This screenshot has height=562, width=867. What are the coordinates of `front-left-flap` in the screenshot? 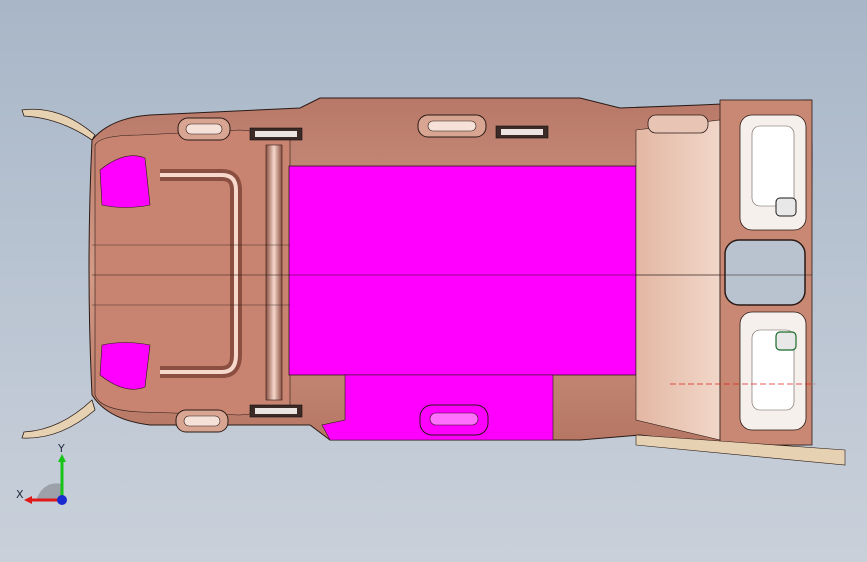 It's located at (58, 124).